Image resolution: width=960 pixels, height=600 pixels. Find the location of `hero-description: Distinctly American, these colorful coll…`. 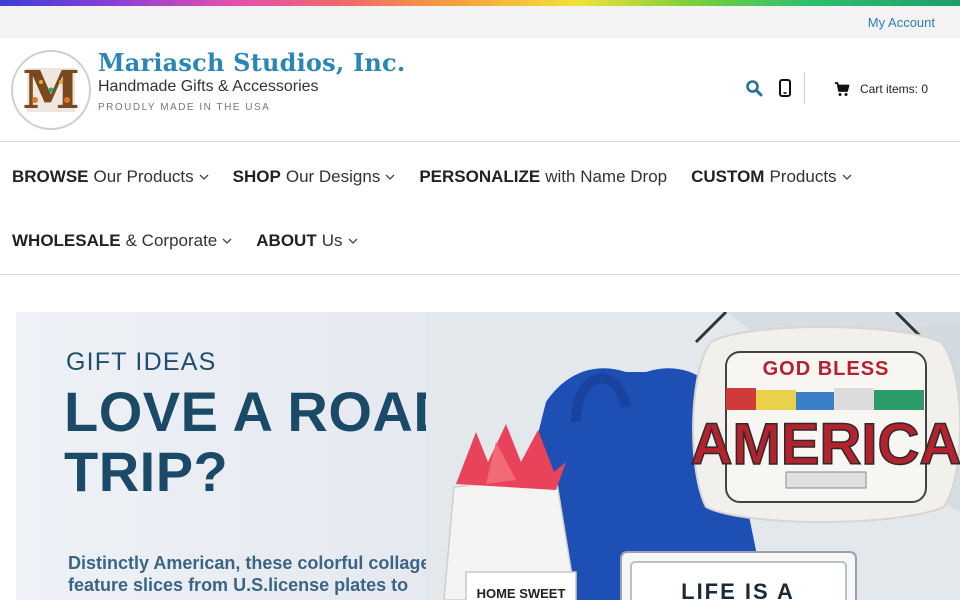

hero-description: Distinctly American, these colorful coll… is located at coordinates (254, 574).